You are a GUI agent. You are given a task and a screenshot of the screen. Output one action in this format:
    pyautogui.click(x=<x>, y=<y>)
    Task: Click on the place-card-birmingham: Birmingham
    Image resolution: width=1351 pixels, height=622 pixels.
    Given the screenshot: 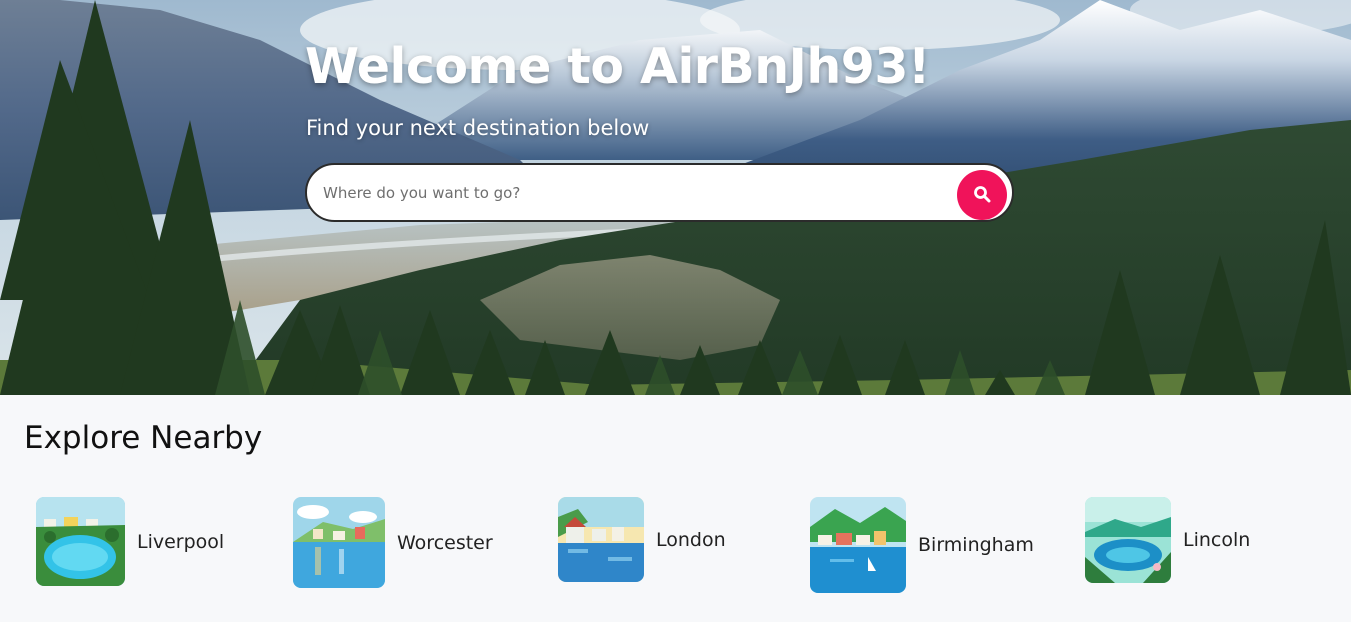 What is the action you would take?
    pyautogui.click(x=922, y=545)
    